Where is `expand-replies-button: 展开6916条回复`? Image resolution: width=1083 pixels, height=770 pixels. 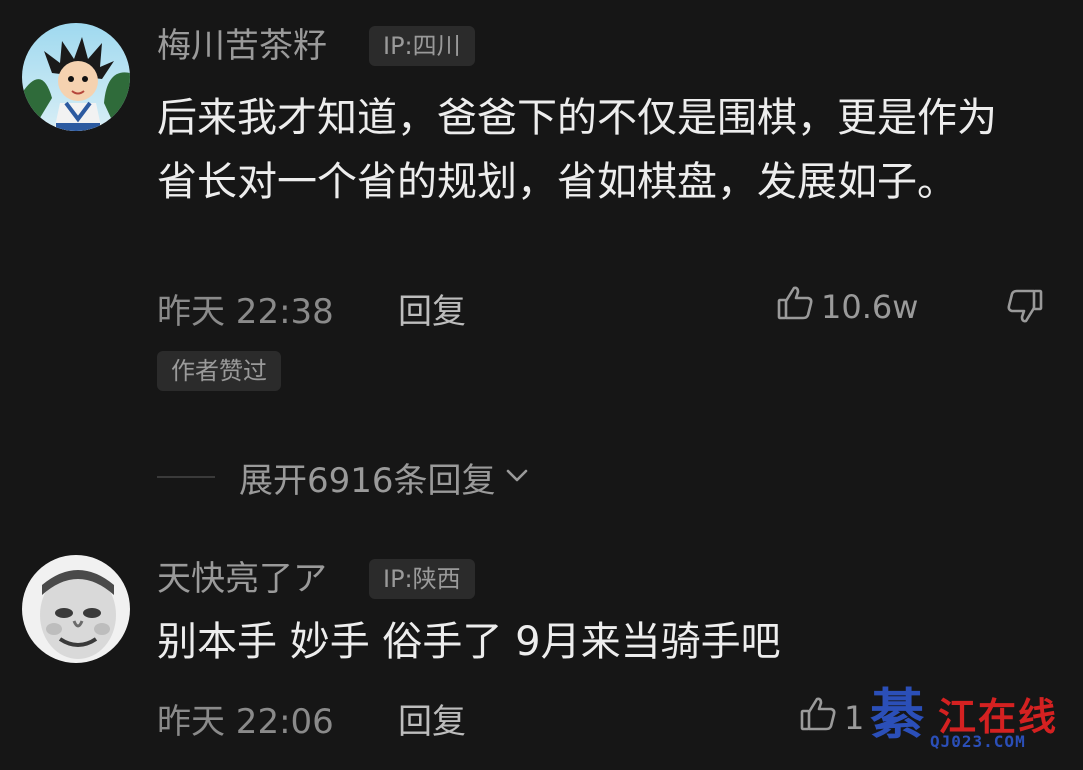
expand-replies-button: 展开6916条回复 is located at coordinates (344, 477).